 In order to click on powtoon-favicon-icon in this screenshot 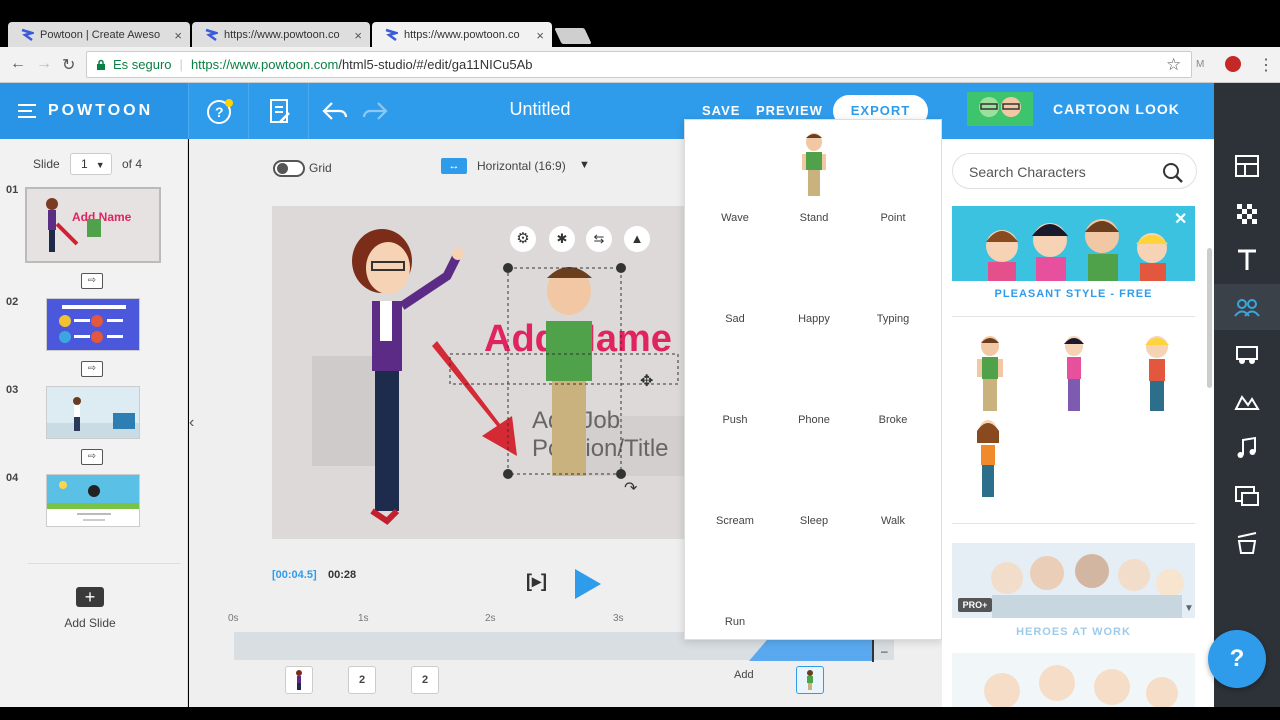, I will do `click(211, 35)`.